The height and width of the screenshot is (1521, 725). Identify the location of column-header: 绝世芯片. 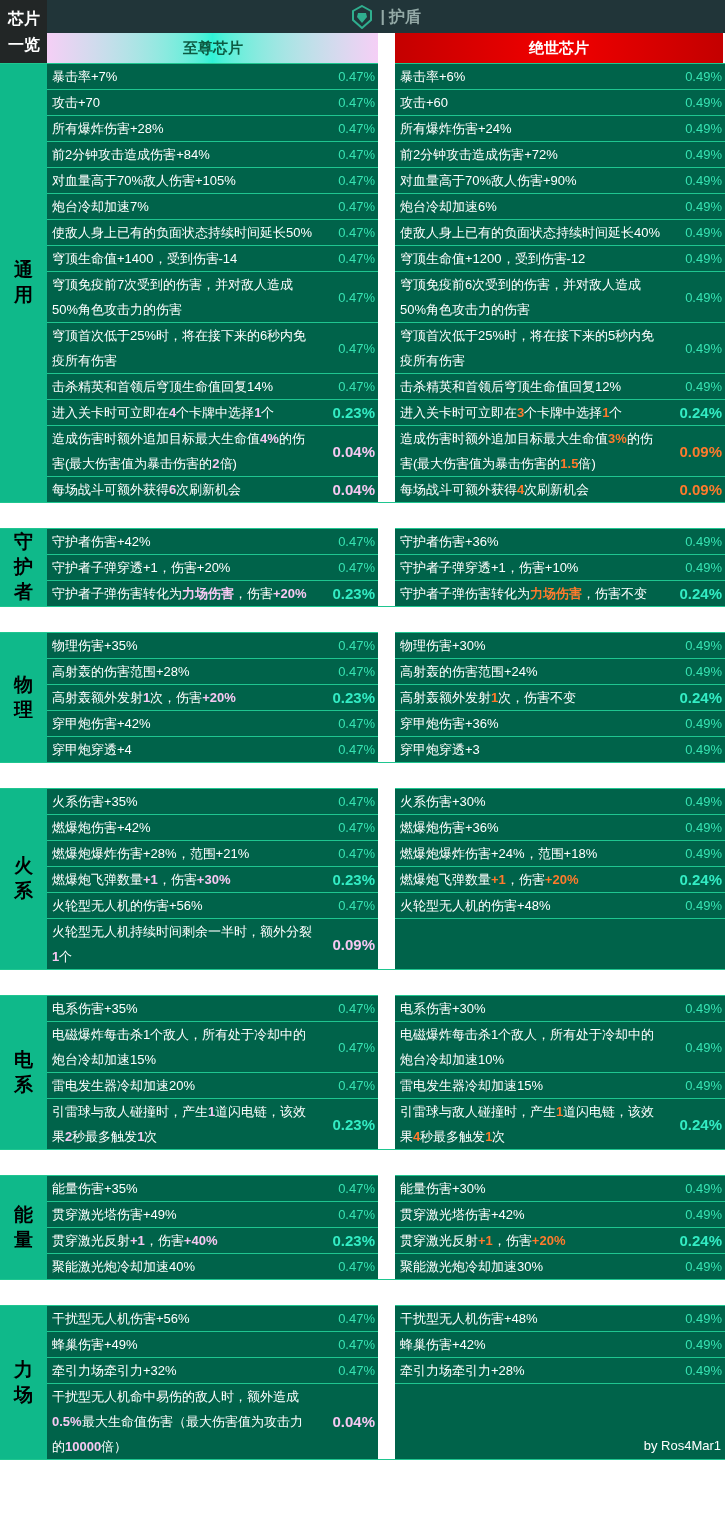
(559, 48).